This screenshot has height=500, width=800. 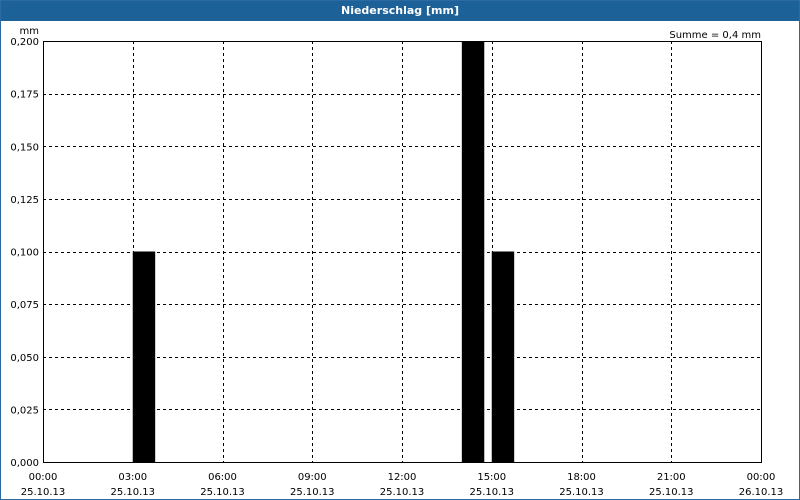 I want to click on y-tick-label: 0,000, so click(x=24, y=463).